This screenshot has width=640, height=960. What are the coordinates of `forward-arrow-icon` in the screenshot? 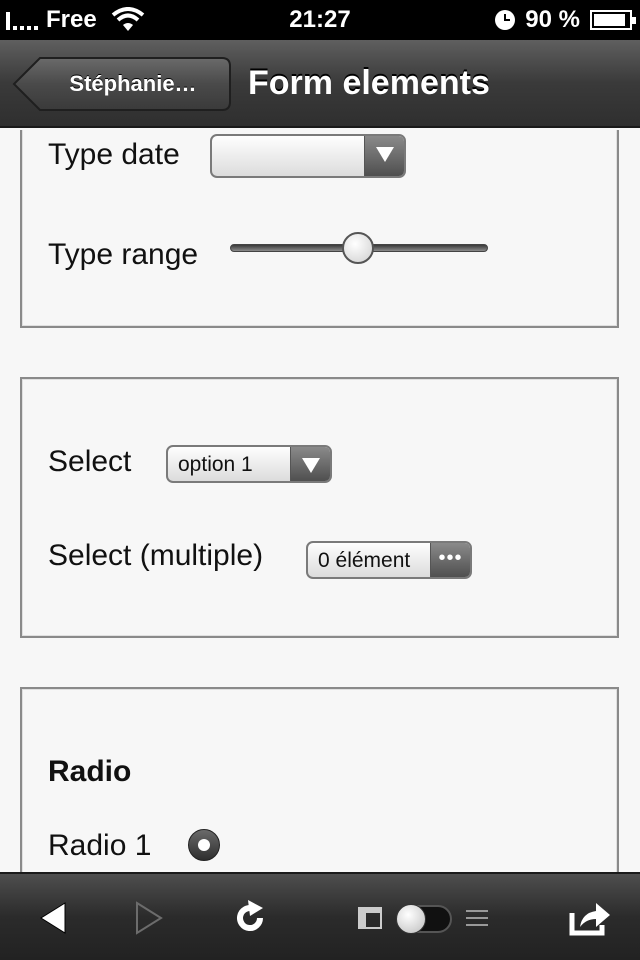 It's located at (149, 918).